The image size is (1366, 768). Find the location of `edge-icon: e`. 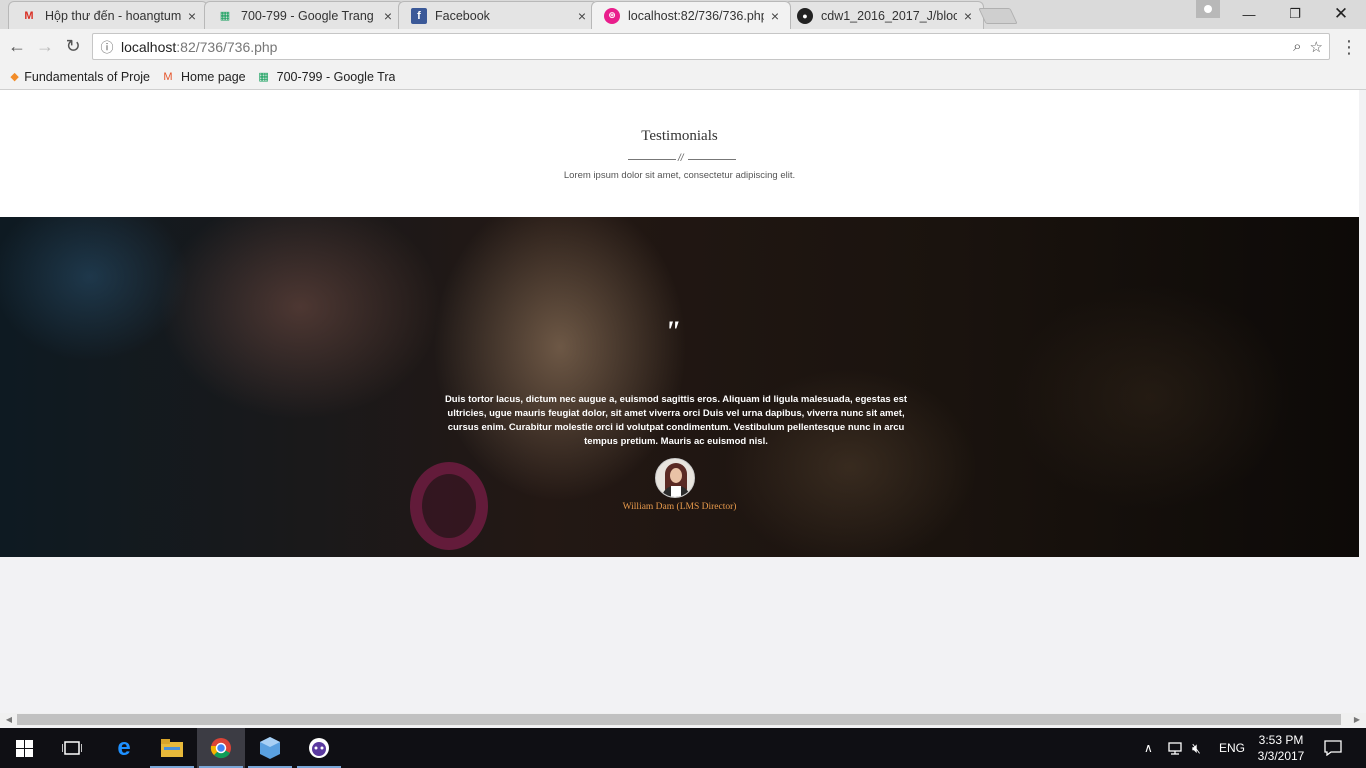

edge-icon: e is located at coordinates (124, 748).